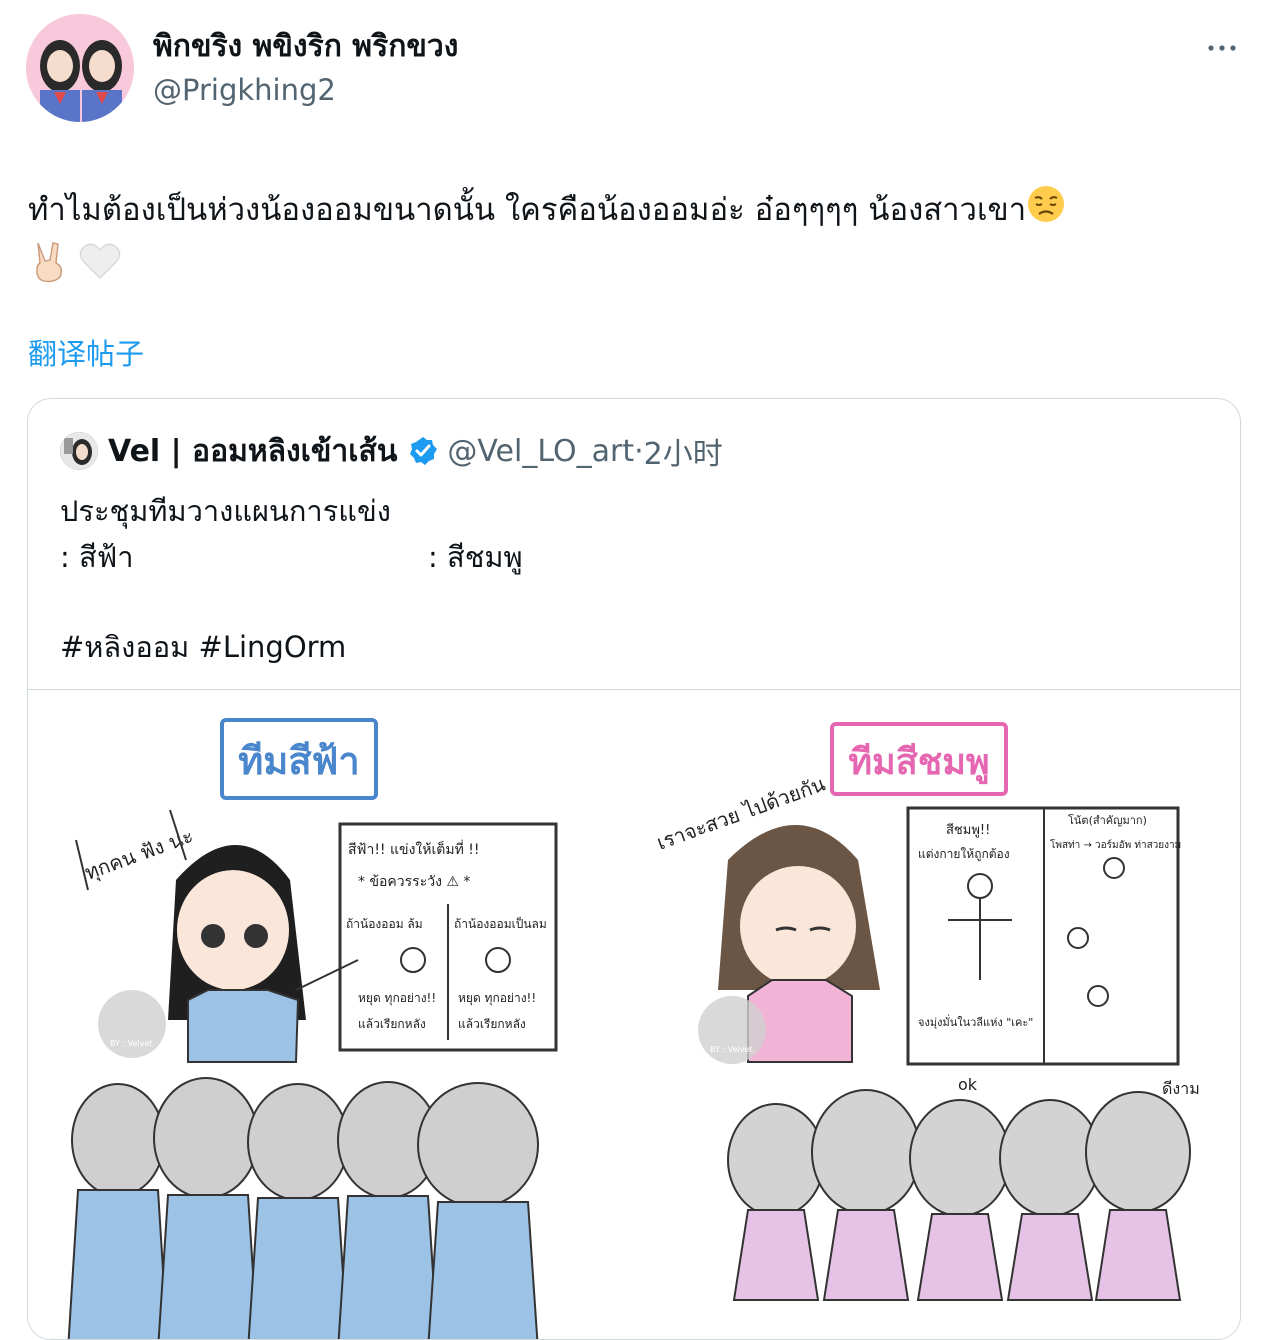 Image resolution: width=1287 pixels, height=1340 pixels. I want to click on pink-board-title: สีชมพู!!, so click(968, 830).